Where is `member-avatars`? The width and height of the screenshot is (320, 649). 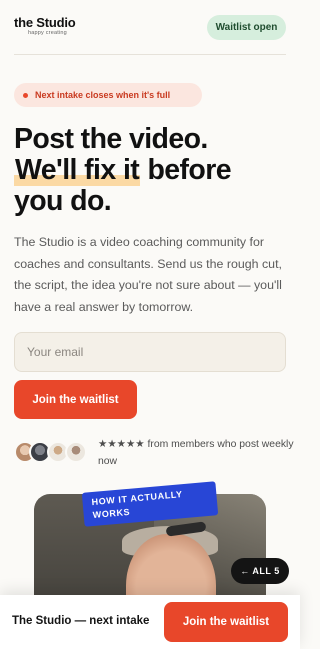
member-avatars is located at coordinates (51, 453).